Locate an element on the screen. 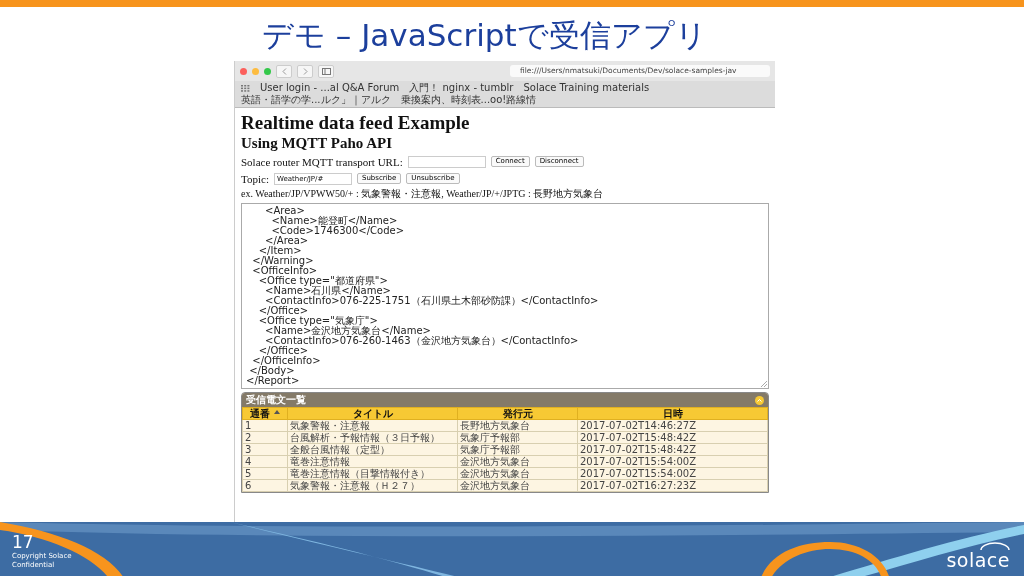 The image size is (1024, 576). bookmark-link: User login - ...al Q&A Forum is located at coordinates (330, 88).